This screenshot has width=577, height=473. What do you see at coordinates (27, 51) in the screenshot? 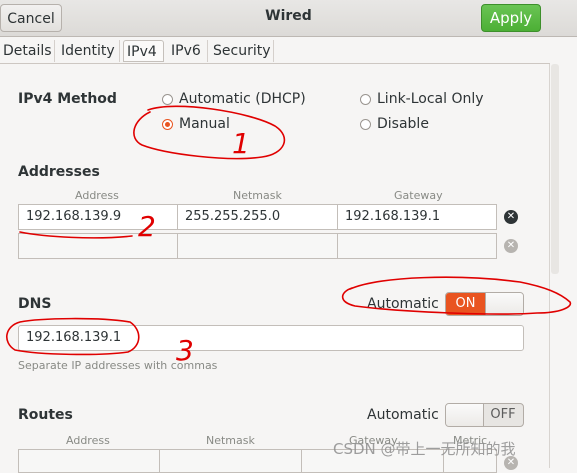
I see `tab-details: Details` at bounding box center [27, 51].